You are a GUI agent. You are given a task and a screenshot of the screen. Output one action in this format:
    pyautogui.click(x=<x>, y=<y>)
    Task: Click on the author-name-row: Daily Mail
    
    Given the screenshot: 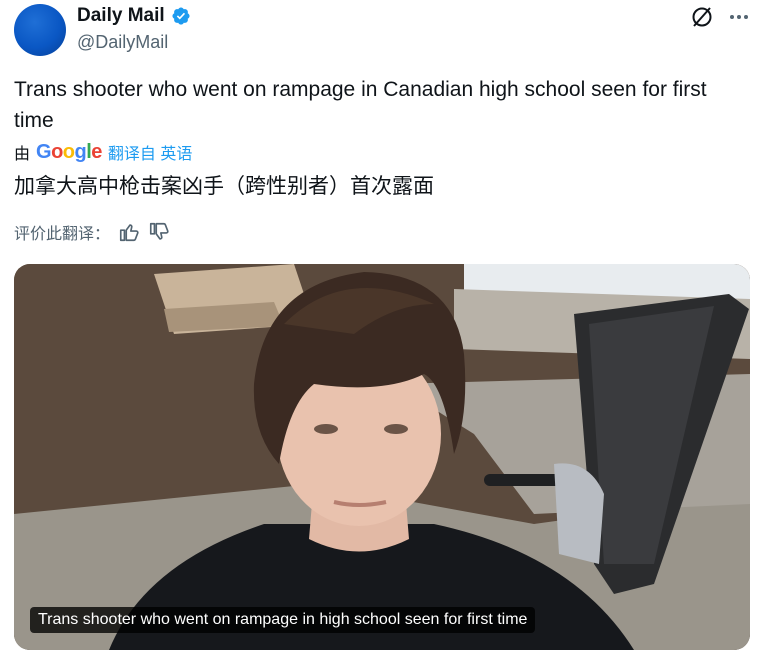 What is the action you would take?
    pyautogui.click(x=134, y=16)
    